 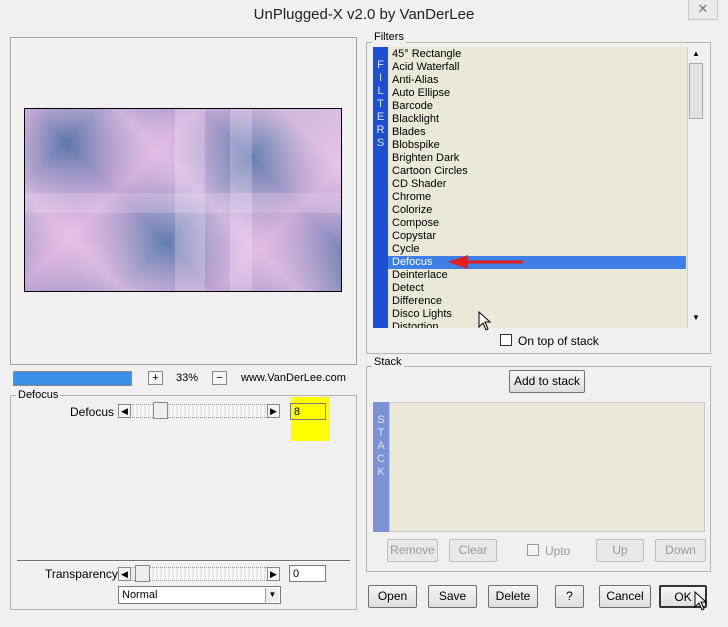 What do you see at coordinates (696, 55) in the screenshot?
I see `scroll-up-icon: ▲` at bounding box center [696, 55].